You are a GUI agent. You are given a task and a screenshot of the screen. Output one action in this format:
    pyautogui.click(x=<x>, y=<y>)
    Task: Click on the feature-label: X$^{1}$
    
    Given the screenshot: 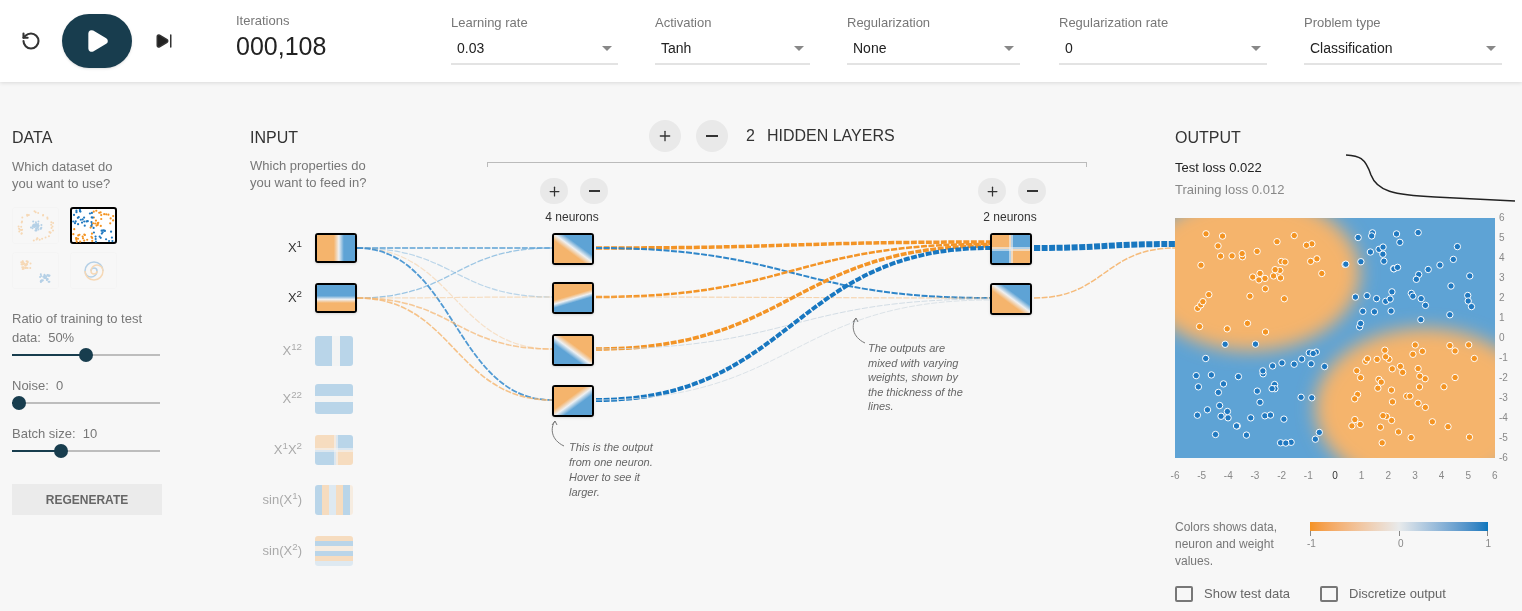 What is the action you would take?
    pyautogui.click(x=294, y=248)
    